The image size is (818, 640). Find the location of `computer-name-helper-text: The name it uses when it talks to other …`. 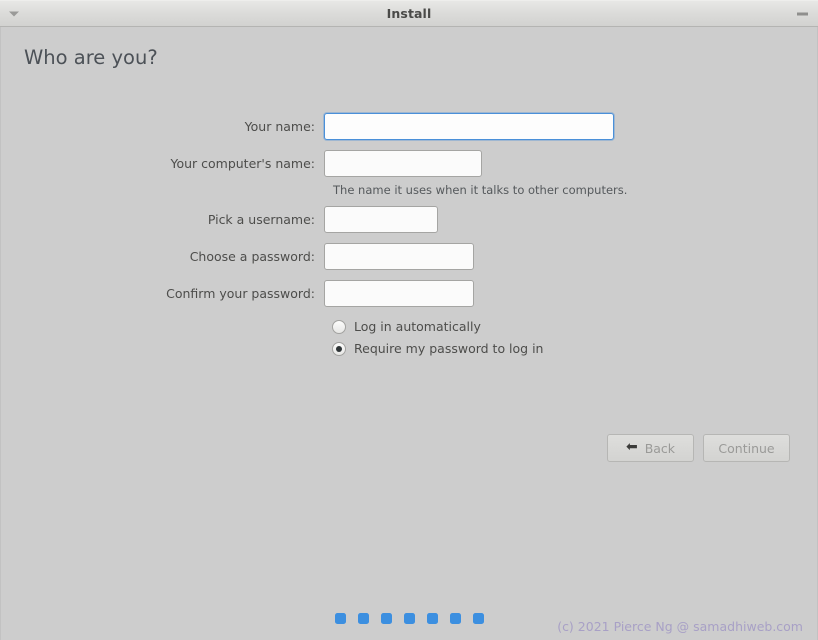

computer-name-helper-text: The name it uses when it talks to other … is located at coordinates (480, 190).